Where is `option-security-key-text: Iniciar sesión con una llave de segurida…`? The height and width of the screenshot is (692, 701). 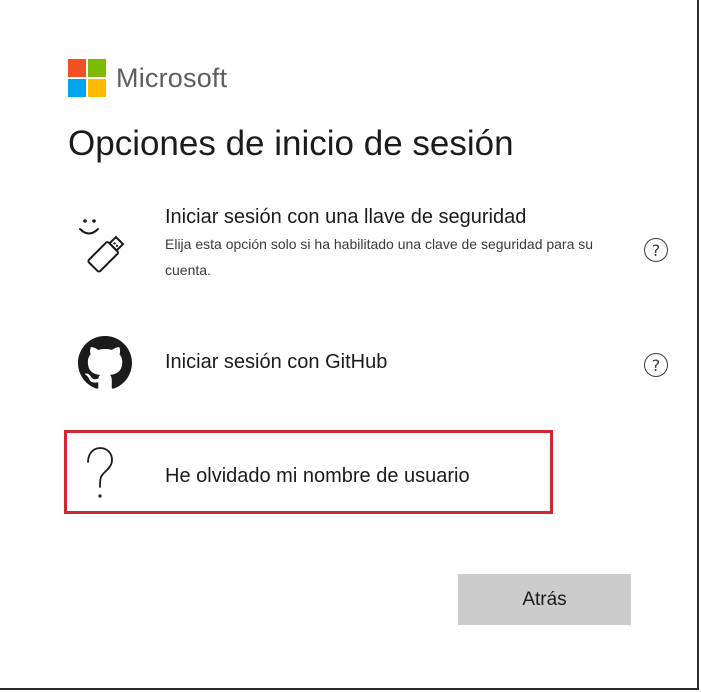
option-security-key-text: Iniciar sesión con una llave de segurida… is located at coordinates (385, 244).